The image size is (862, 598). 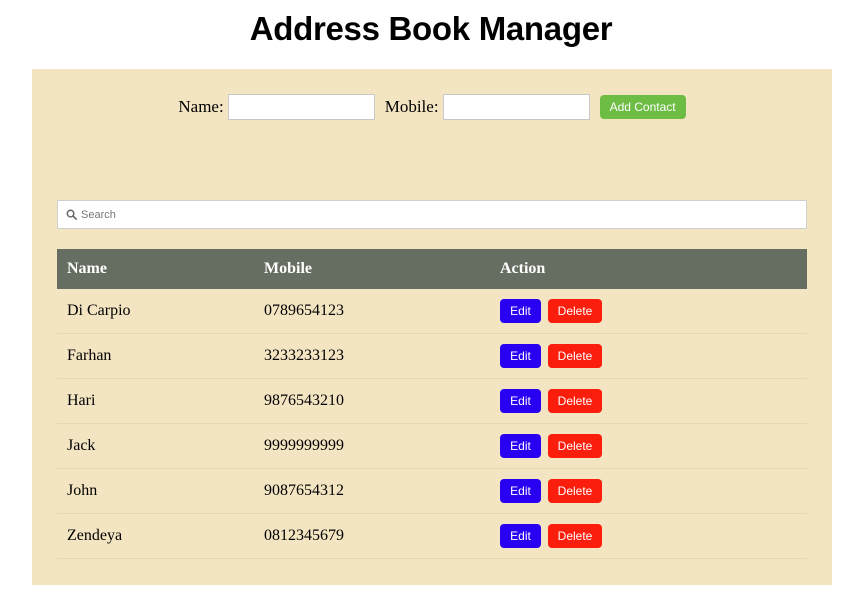 What do you see at coordinates (301, 107) in the screenshot?
I see `name-input` at bounding box center [301, 107].